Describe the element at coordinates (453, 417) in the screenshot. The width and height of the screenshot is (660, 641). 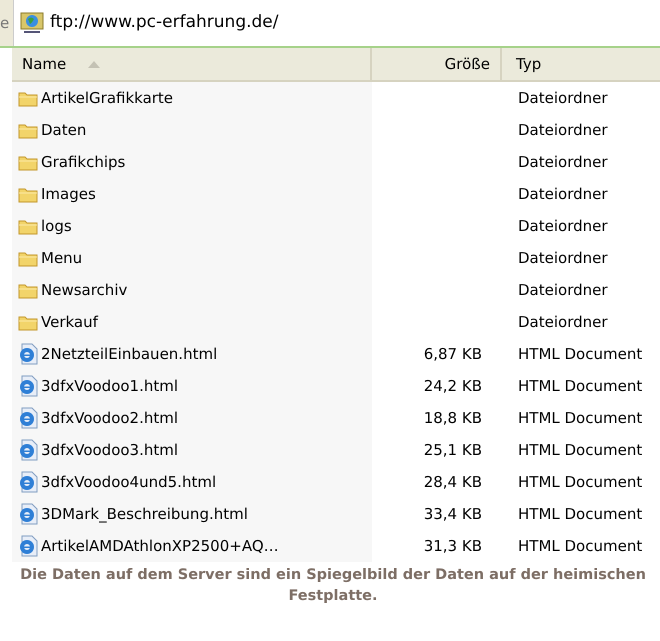
I see `file-size: 18,8 KB` at that location.